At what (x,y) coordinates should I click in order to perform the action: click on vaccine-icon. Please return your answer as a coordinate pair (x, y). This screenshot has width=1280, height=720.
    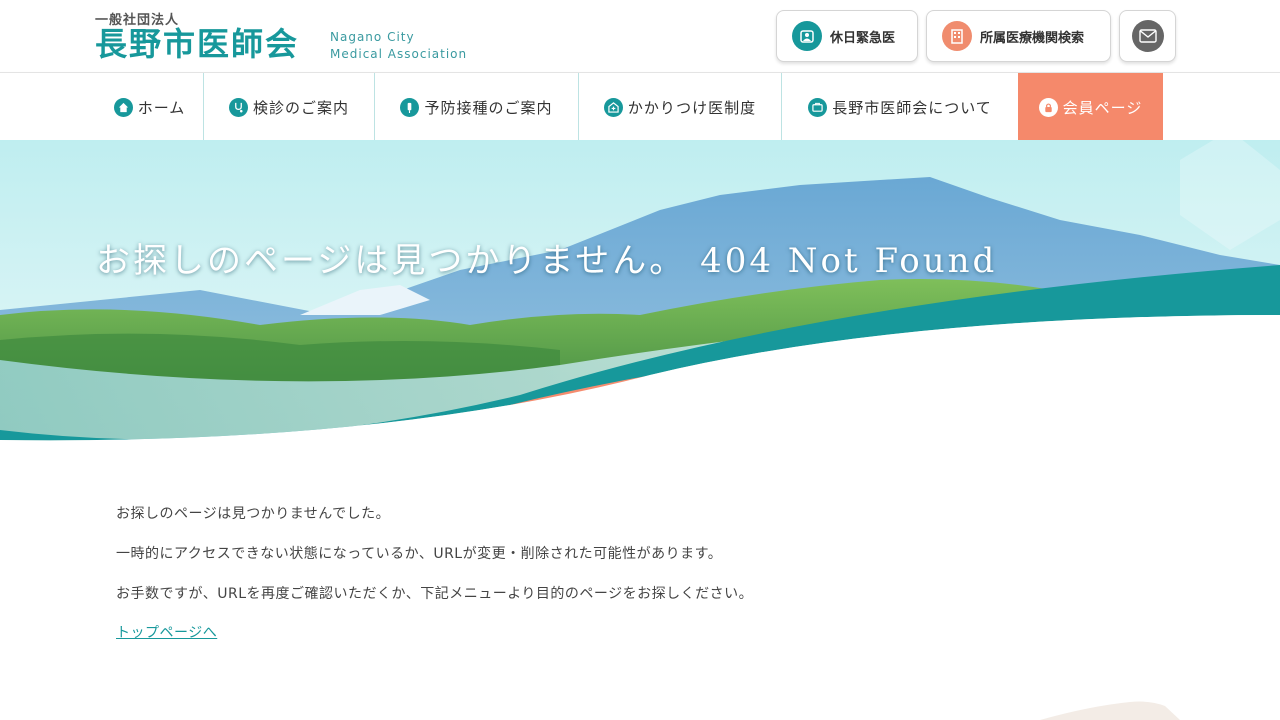
    Looking at the image, I should click on (410, 107).